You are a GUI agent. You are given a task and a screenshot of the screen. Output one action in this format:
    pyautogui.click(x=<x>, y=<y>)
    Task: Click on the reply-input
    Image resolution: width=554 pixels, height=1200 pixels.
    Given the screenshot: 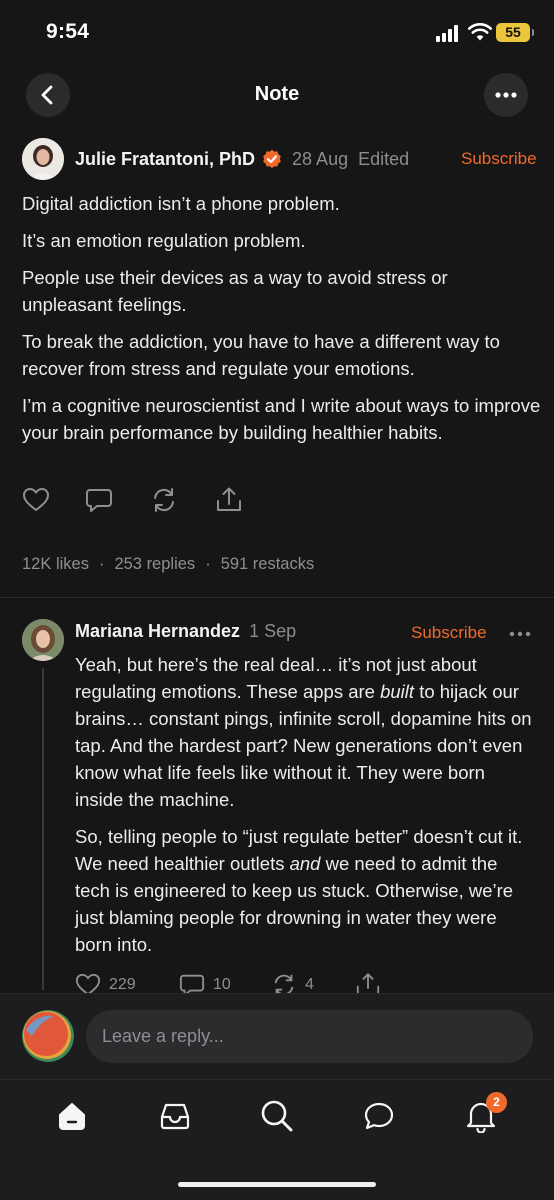 What is the action you would take?
    pyautogui.click(x=309, y=1036)
    